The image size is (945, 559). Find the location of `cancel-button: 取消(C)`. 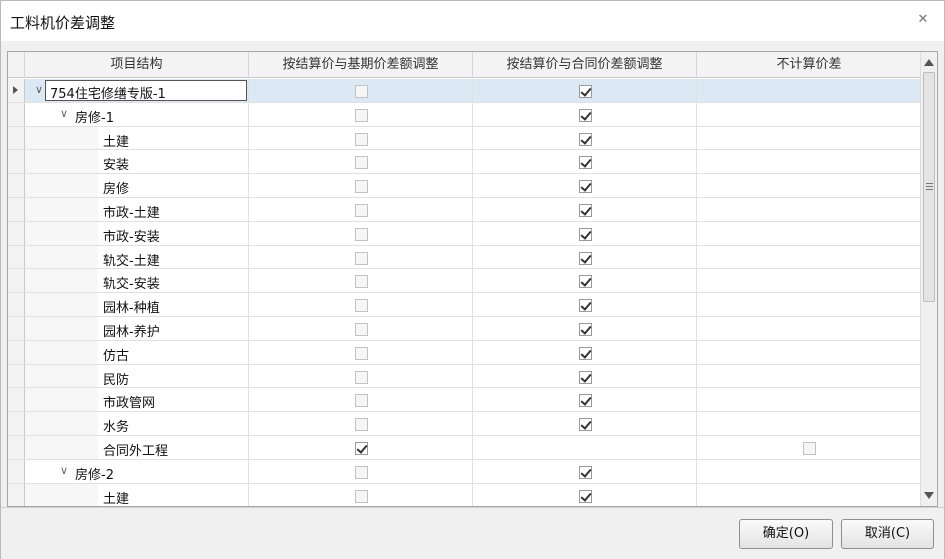

cancel-button: 取消(C) is located at coordinates (887, 534).